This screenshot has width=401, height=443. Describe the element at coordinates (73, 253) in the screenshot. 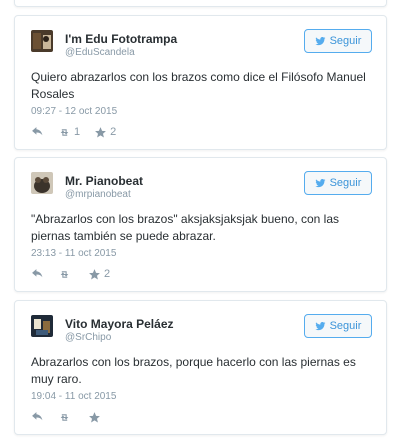

I see `tweet-timestamp: 23:13 - 11 oct 2015` at that location.